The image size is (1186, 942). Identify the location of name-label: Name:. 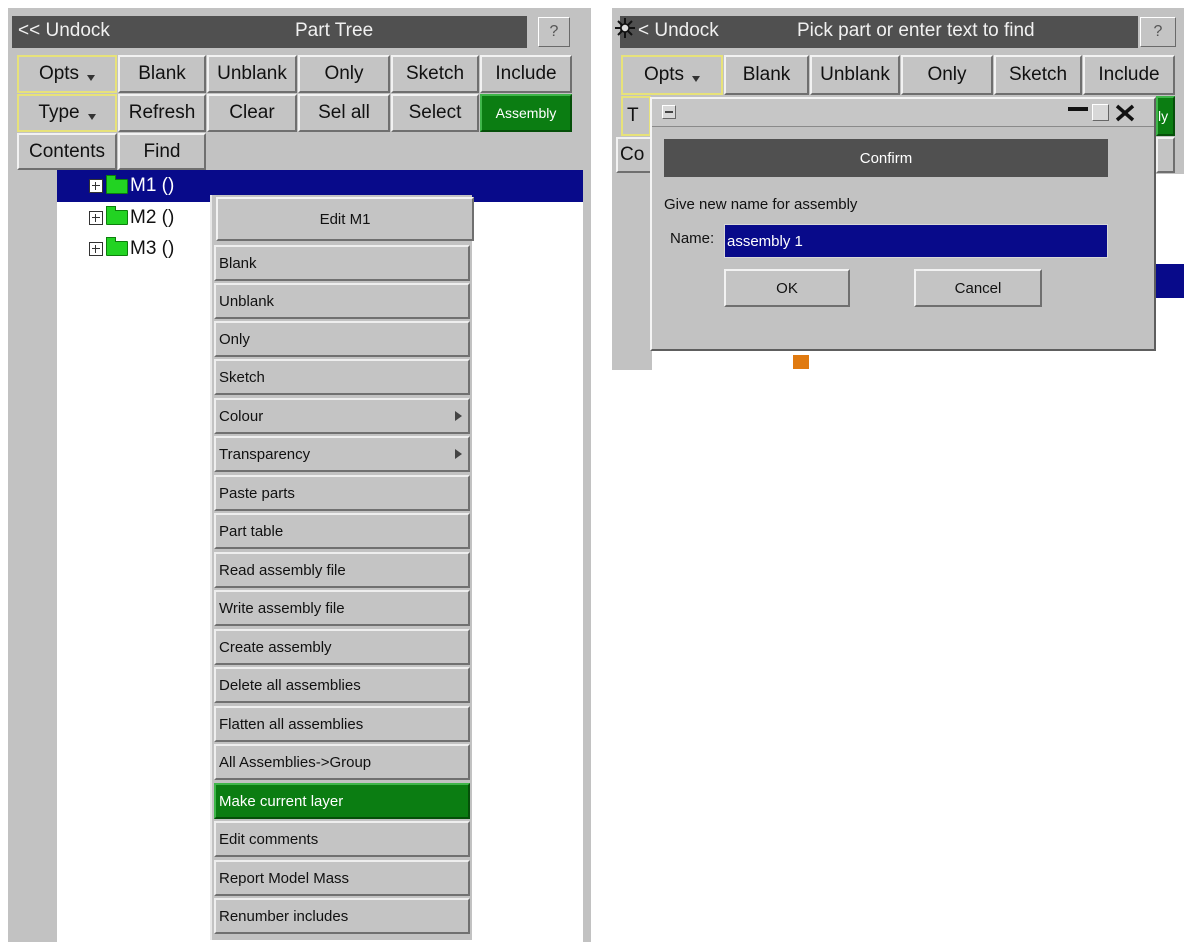
(692, 238).